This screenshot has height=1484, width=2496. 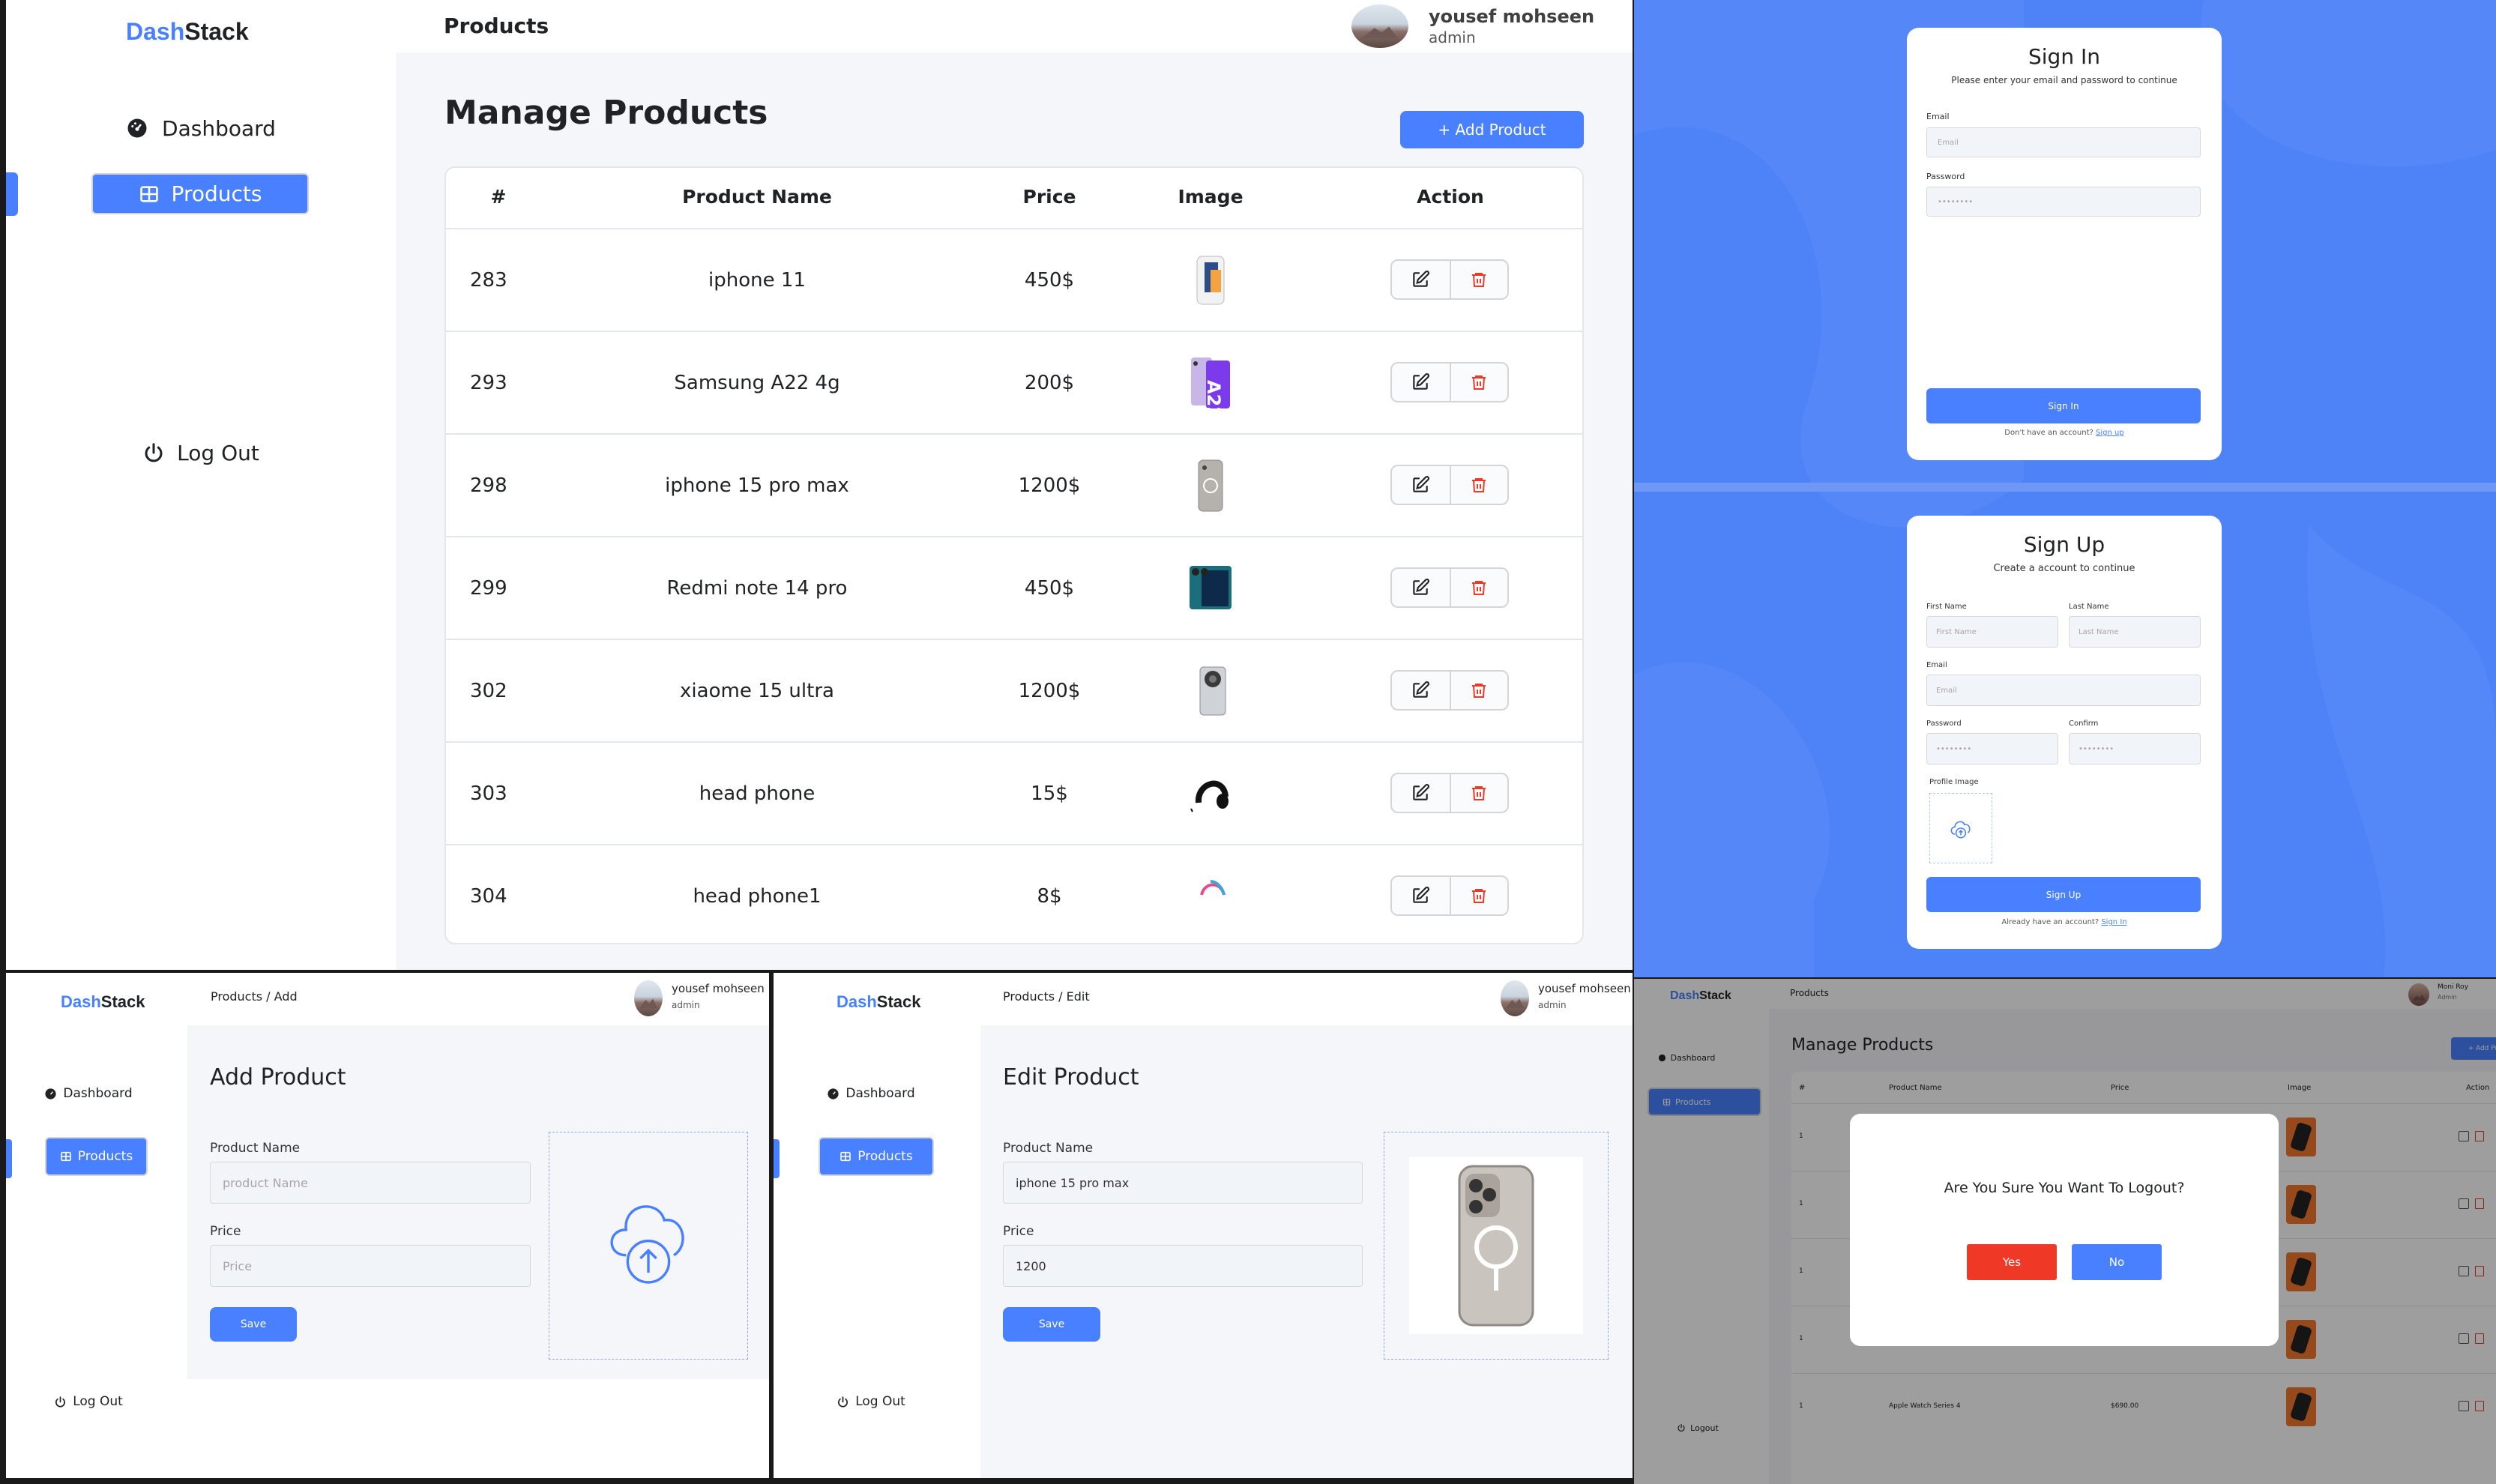 What do you see at coordinates (2110, 433) in the screenshot?
I see `signup-link: Sign up` at bounding box center [2110, 433].